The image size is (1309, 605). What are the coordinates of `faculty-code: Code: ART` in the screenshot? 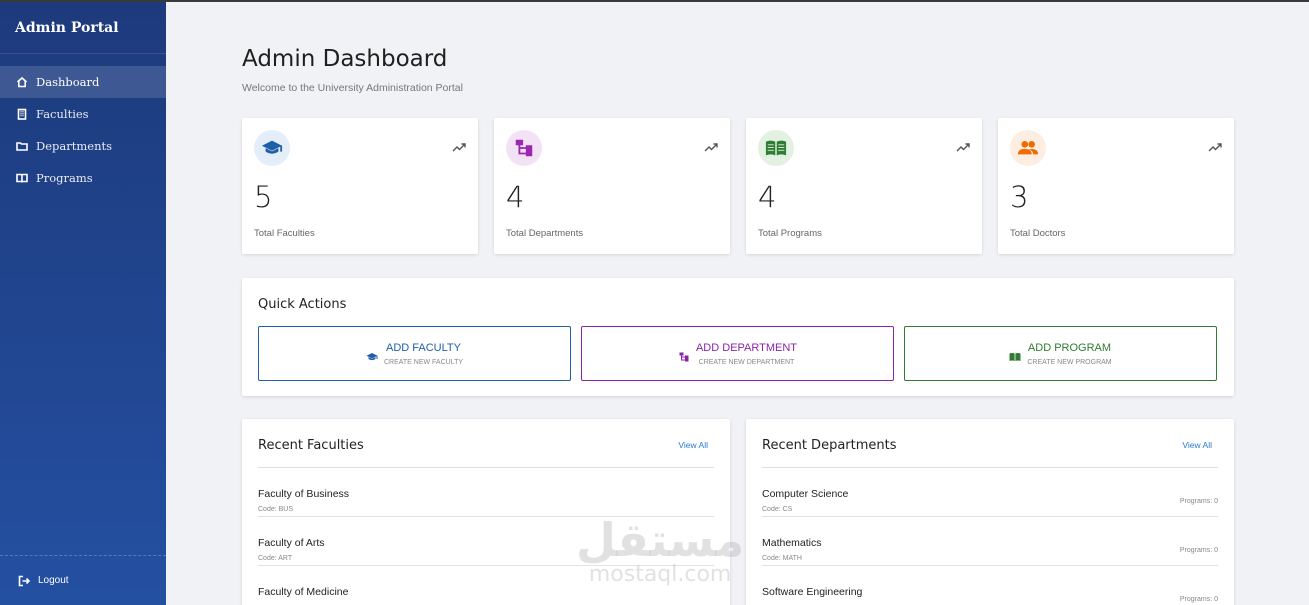 It's located at (275, 558).